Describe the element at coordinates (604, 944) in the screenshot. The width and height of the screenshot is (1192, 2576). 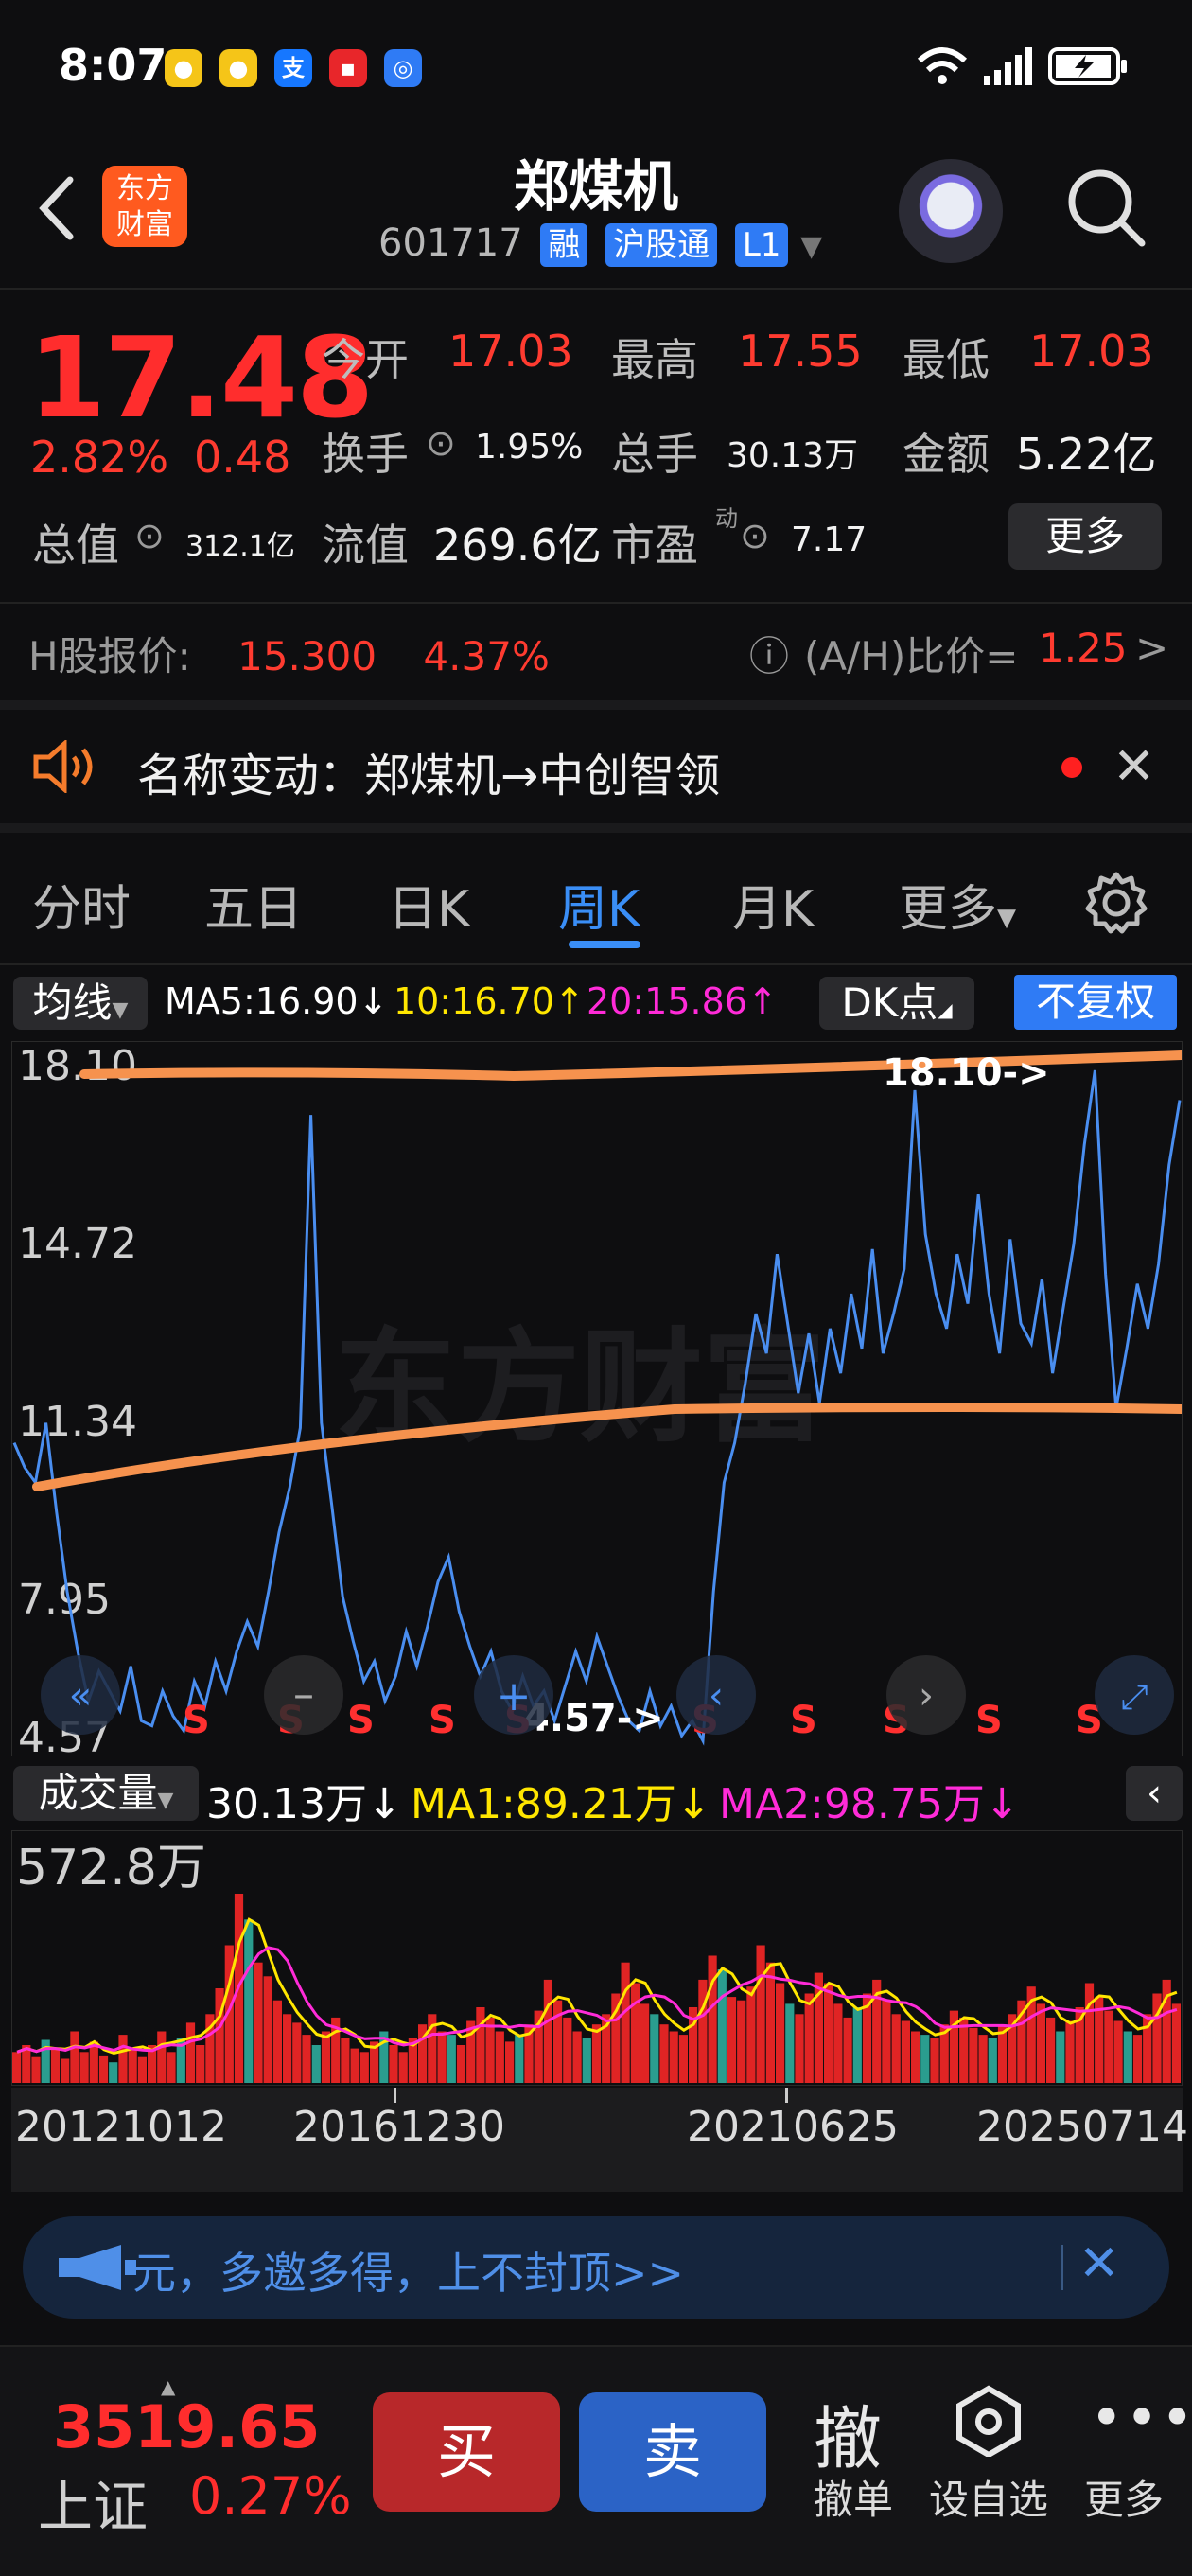
I see `active-tab-indicator` at that location.